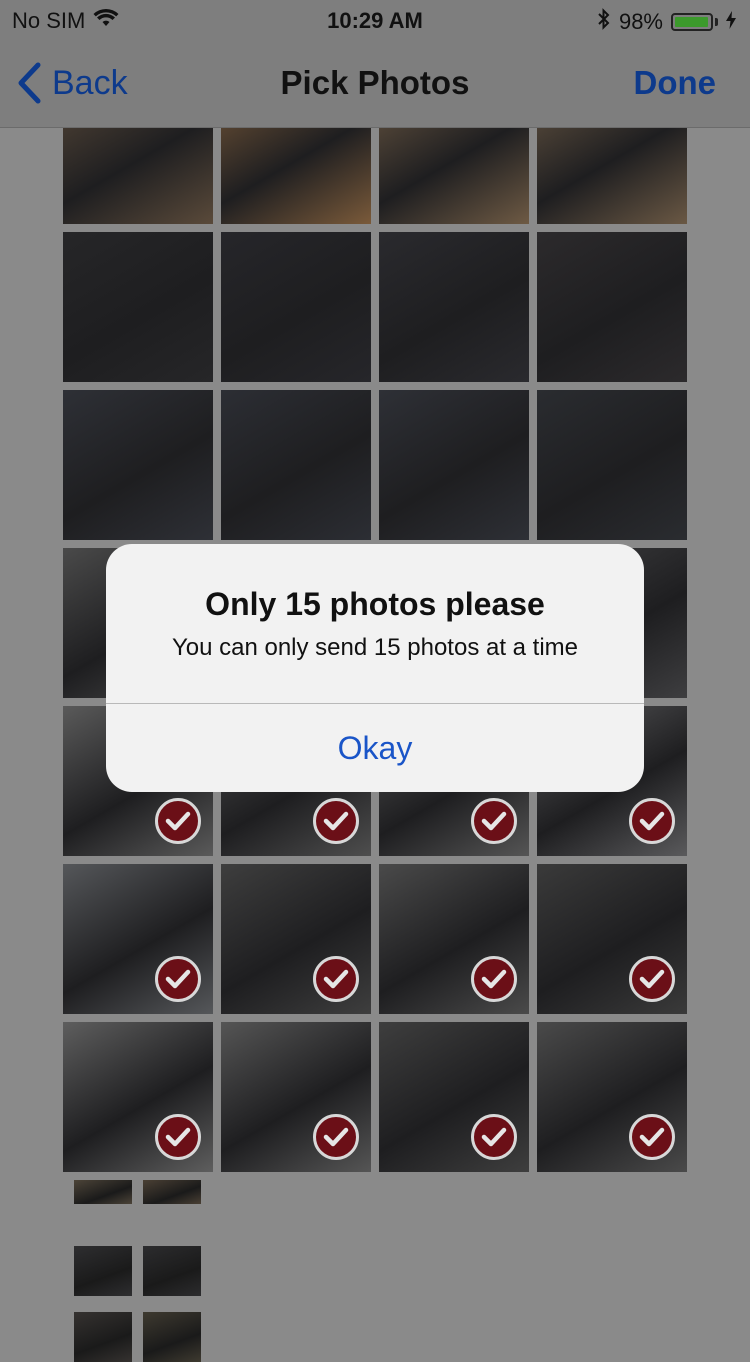  I want to click on okay-button: Okay, so click(375, 748).